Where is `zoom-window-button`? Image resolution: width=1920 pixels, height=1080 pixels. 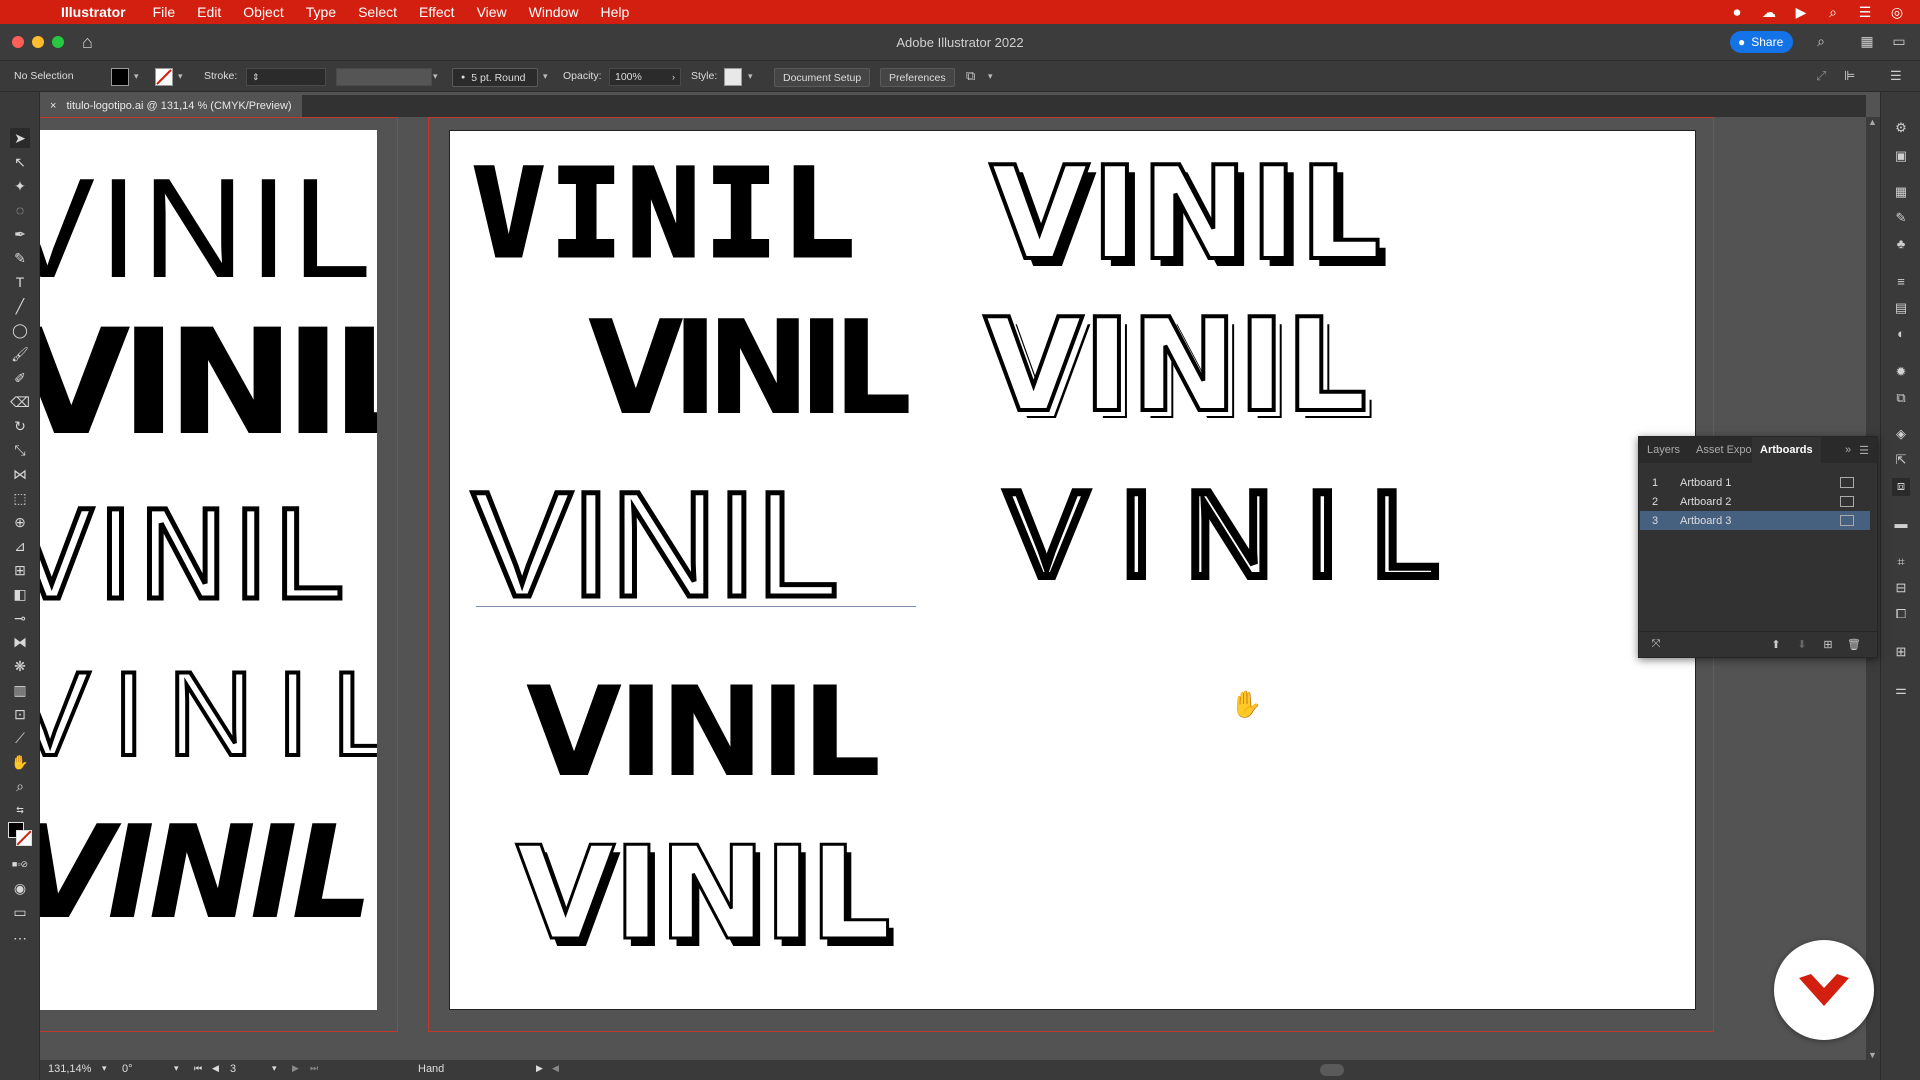 zoom-window-button is located at coordinates (58, 42).